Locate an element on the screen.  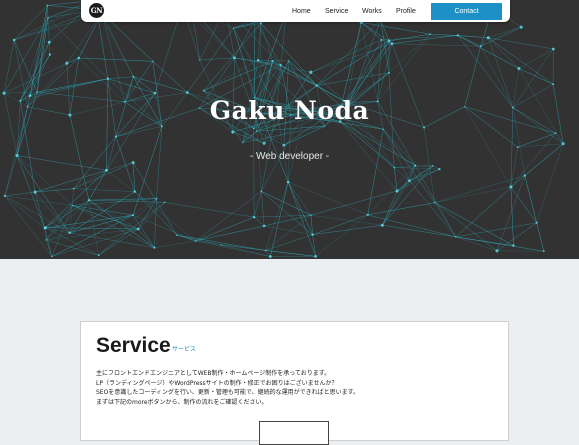
logo: GN is located at coordinates (96, 10).